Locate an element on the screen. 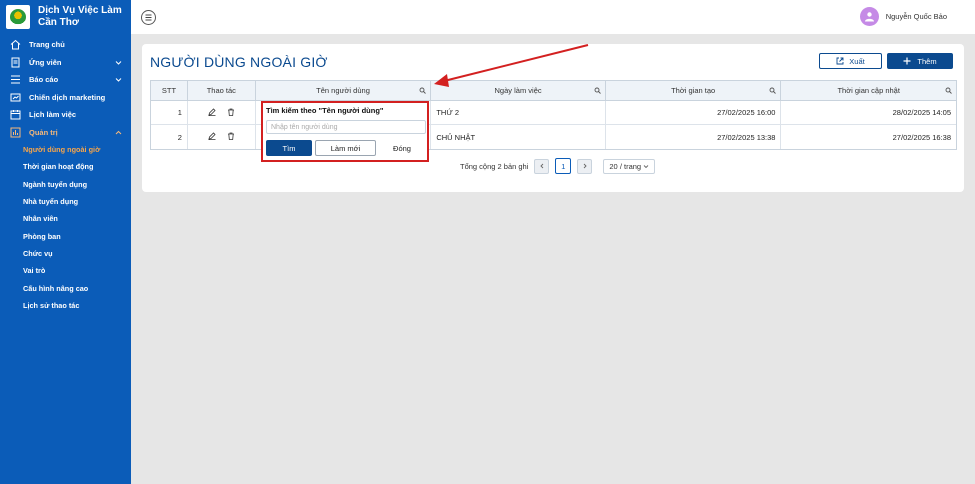 Image resolution: width=975 pixels, height=484 pixels. export-label: Xuất is located at coordinates (857, 61).